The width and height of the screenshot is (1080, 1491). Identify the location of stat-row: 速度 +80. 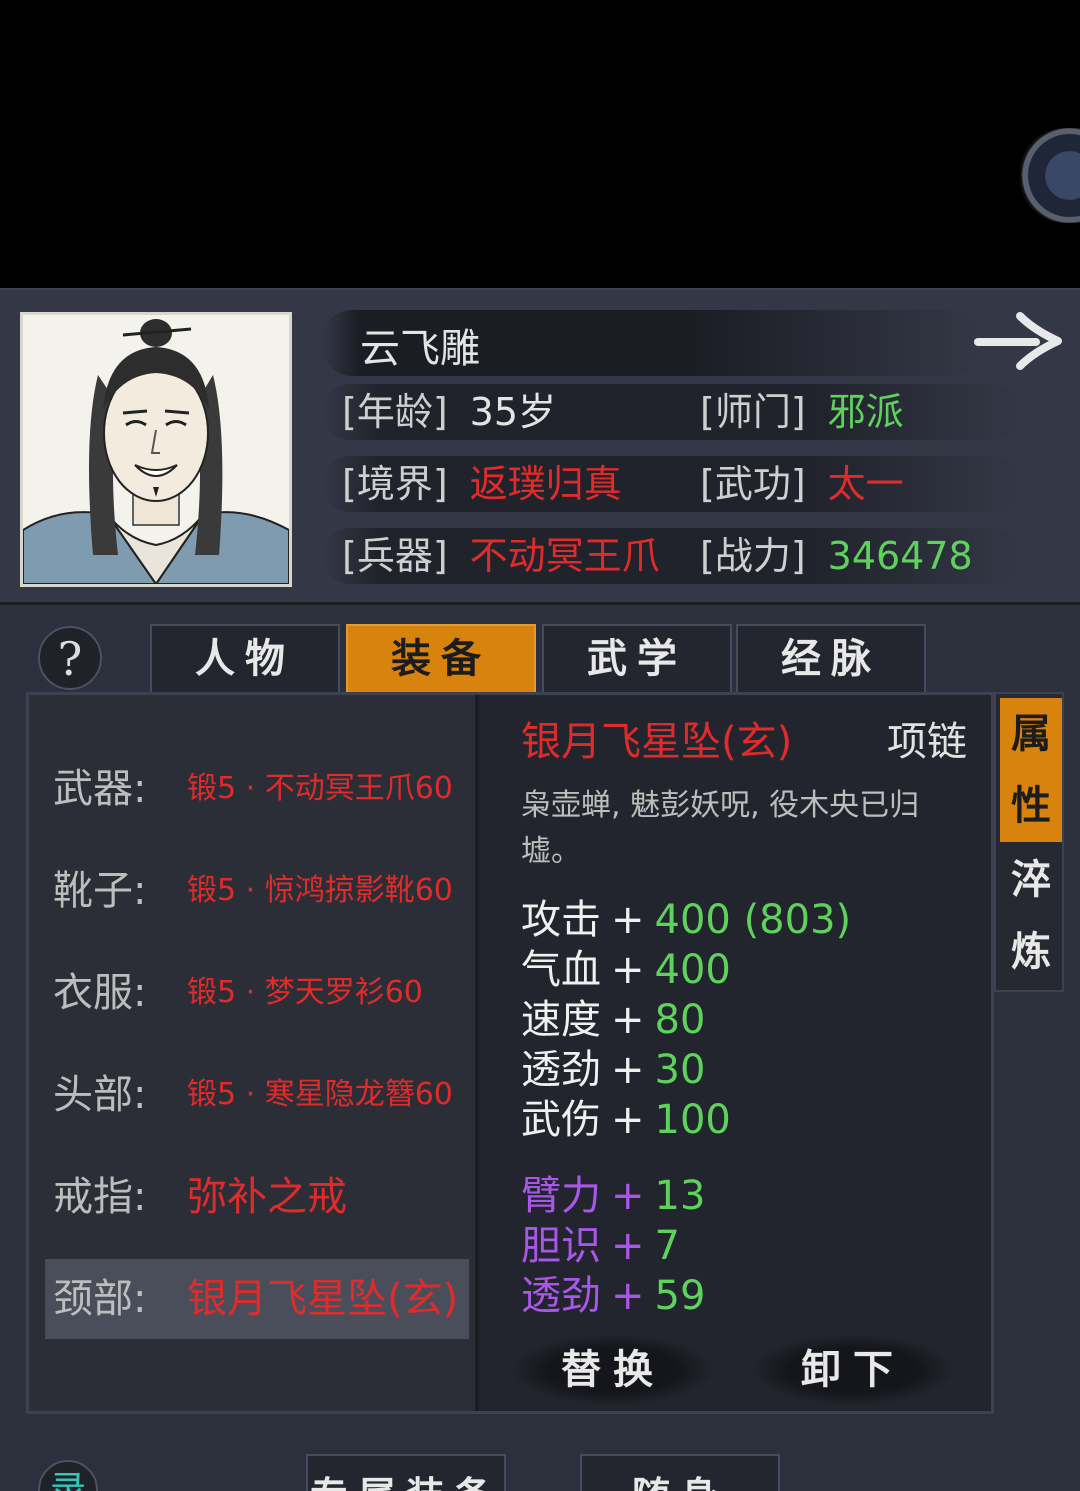
(686, 1020).